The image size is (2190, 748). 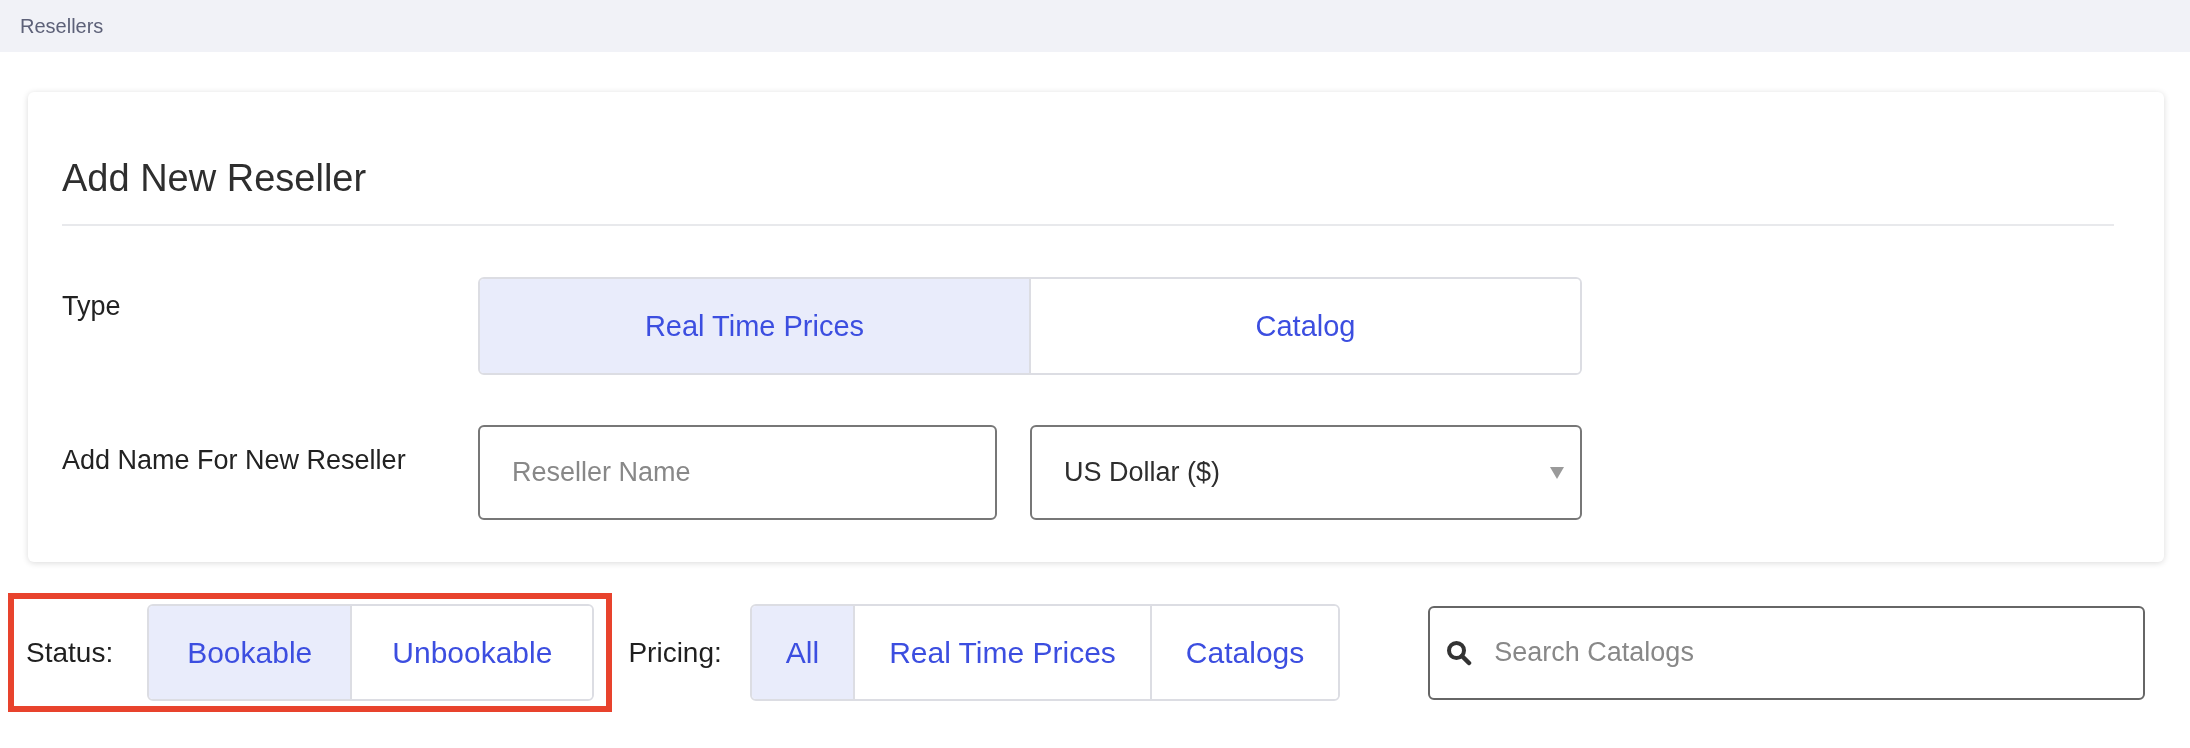 What do you see at coordinates (62, 26) in the screenshot?
I see `breadcrumb: Resellers` at bounding box center [62, 26].